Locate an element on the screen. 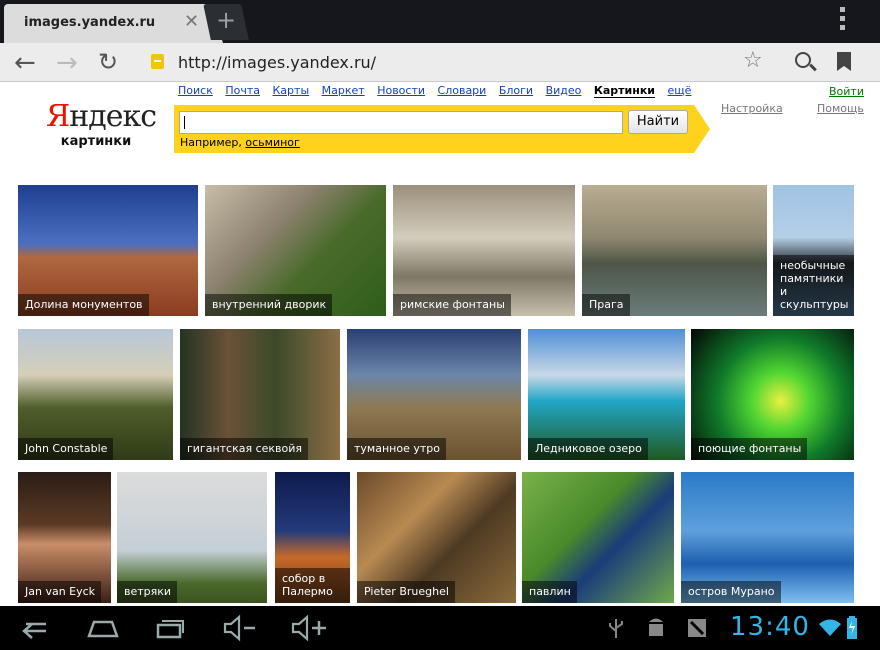 The height and width of the screenshot is (650, 880). android-debug-icon is located at coordinates (656, 627).